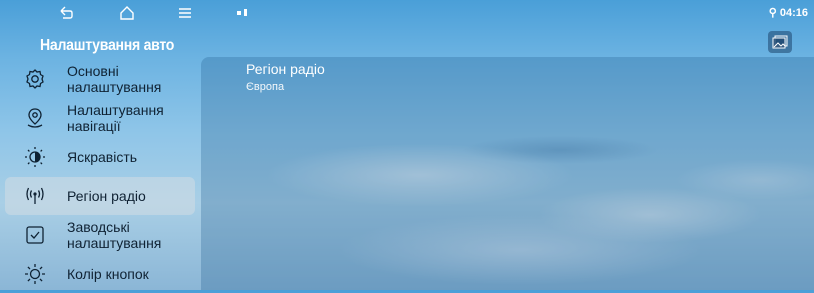 This screenshot has height=293, width=814. I want to click on sidebar-item-label: Заводські налаштування, so click(114, 235).